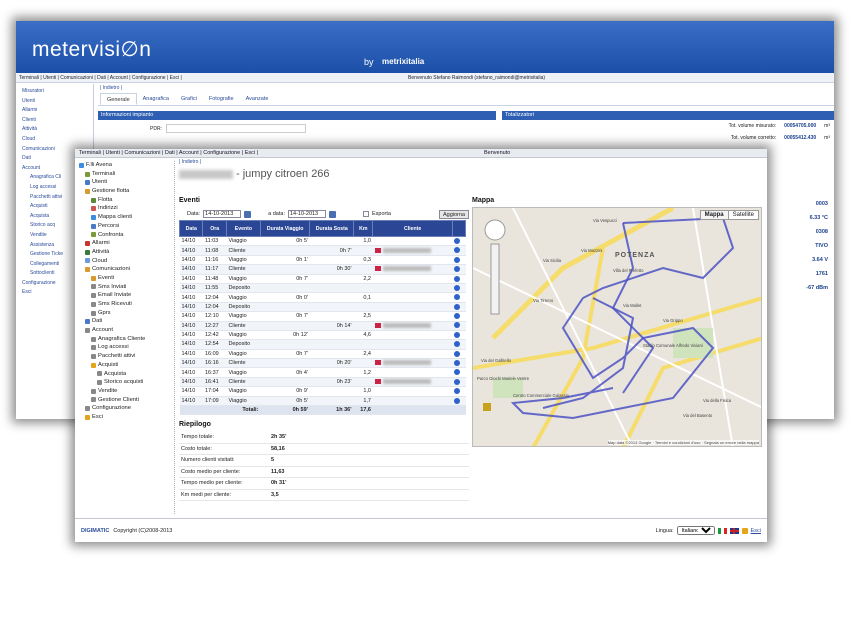  Describe the element at coordinates (54, 111) in the screenshot. I see `back-sidebar-item: Allarmi` at that location.